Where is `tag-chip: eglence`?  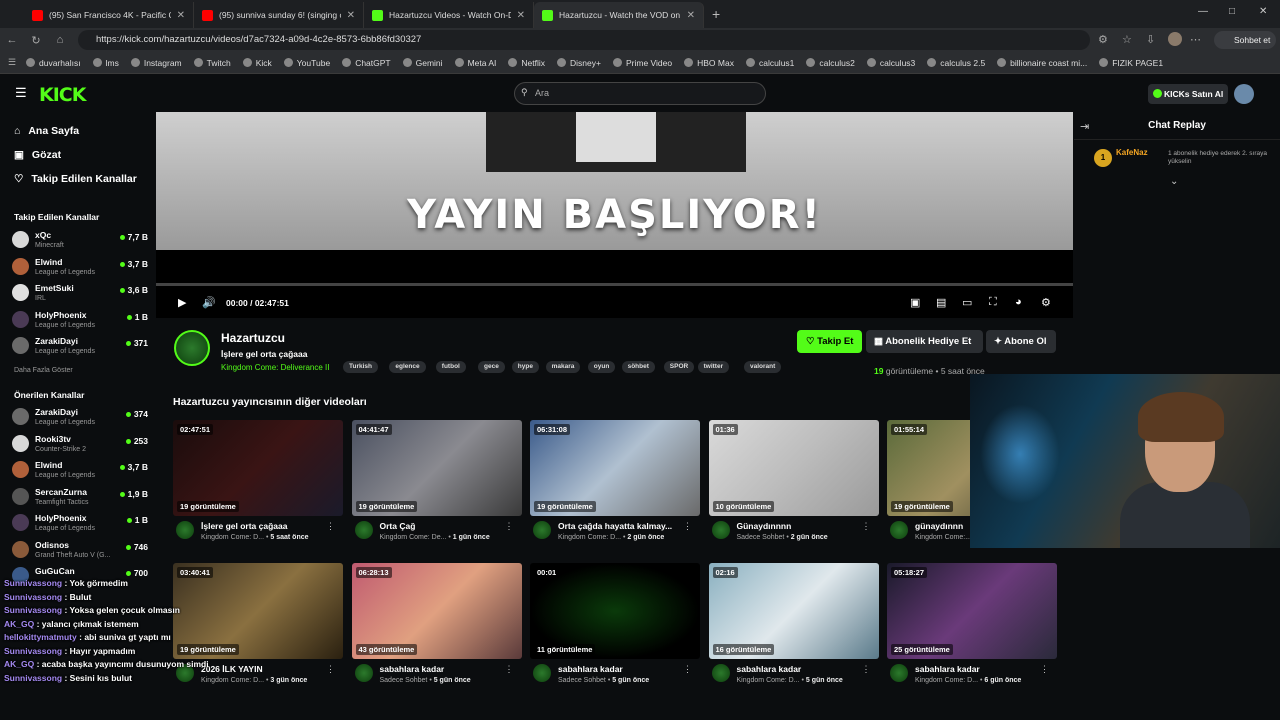 tag-chip: eglence is located at coordinates (407, 367).